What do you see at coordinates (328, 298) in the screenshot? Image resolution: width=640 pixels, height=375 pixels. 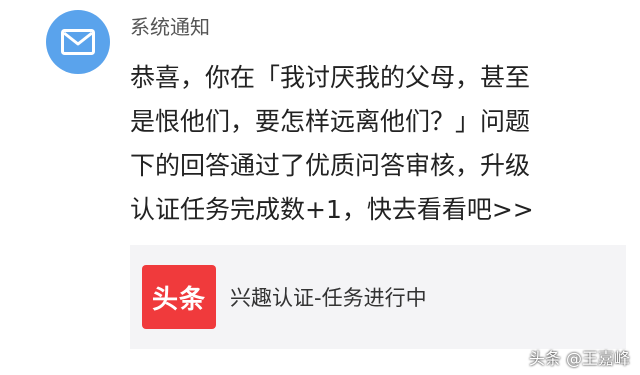 I see `card-title: 兴趣认证-任务进行中` at bounding box center [328, 298].